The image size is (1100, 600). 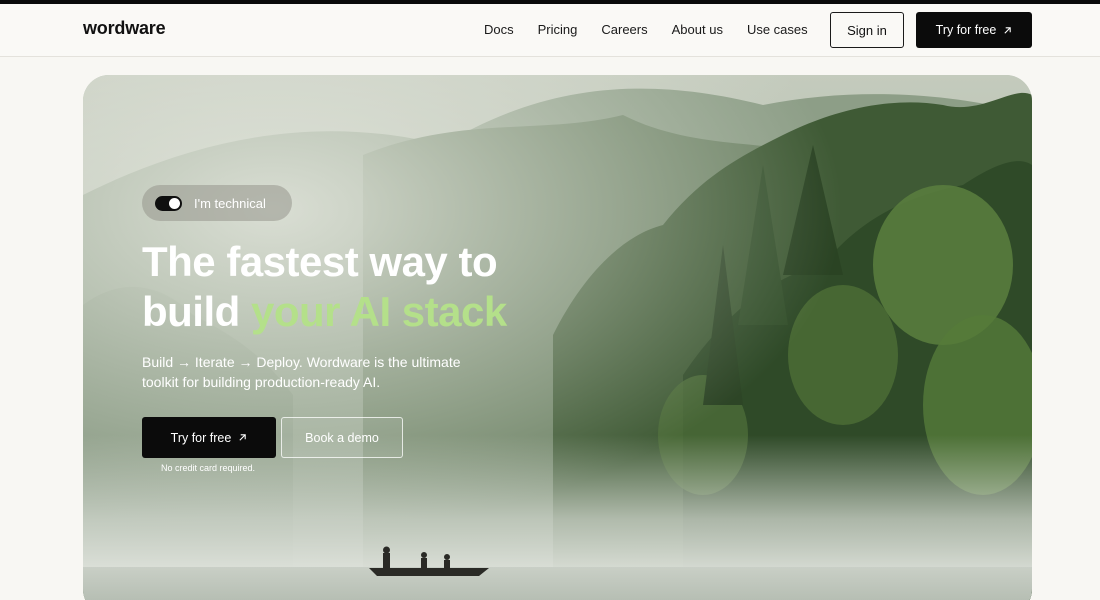 What do you see at coordinates (230, 203) in the screenshot?
I see `toggle-label: I'm technical` at bounding box center [230, 203].